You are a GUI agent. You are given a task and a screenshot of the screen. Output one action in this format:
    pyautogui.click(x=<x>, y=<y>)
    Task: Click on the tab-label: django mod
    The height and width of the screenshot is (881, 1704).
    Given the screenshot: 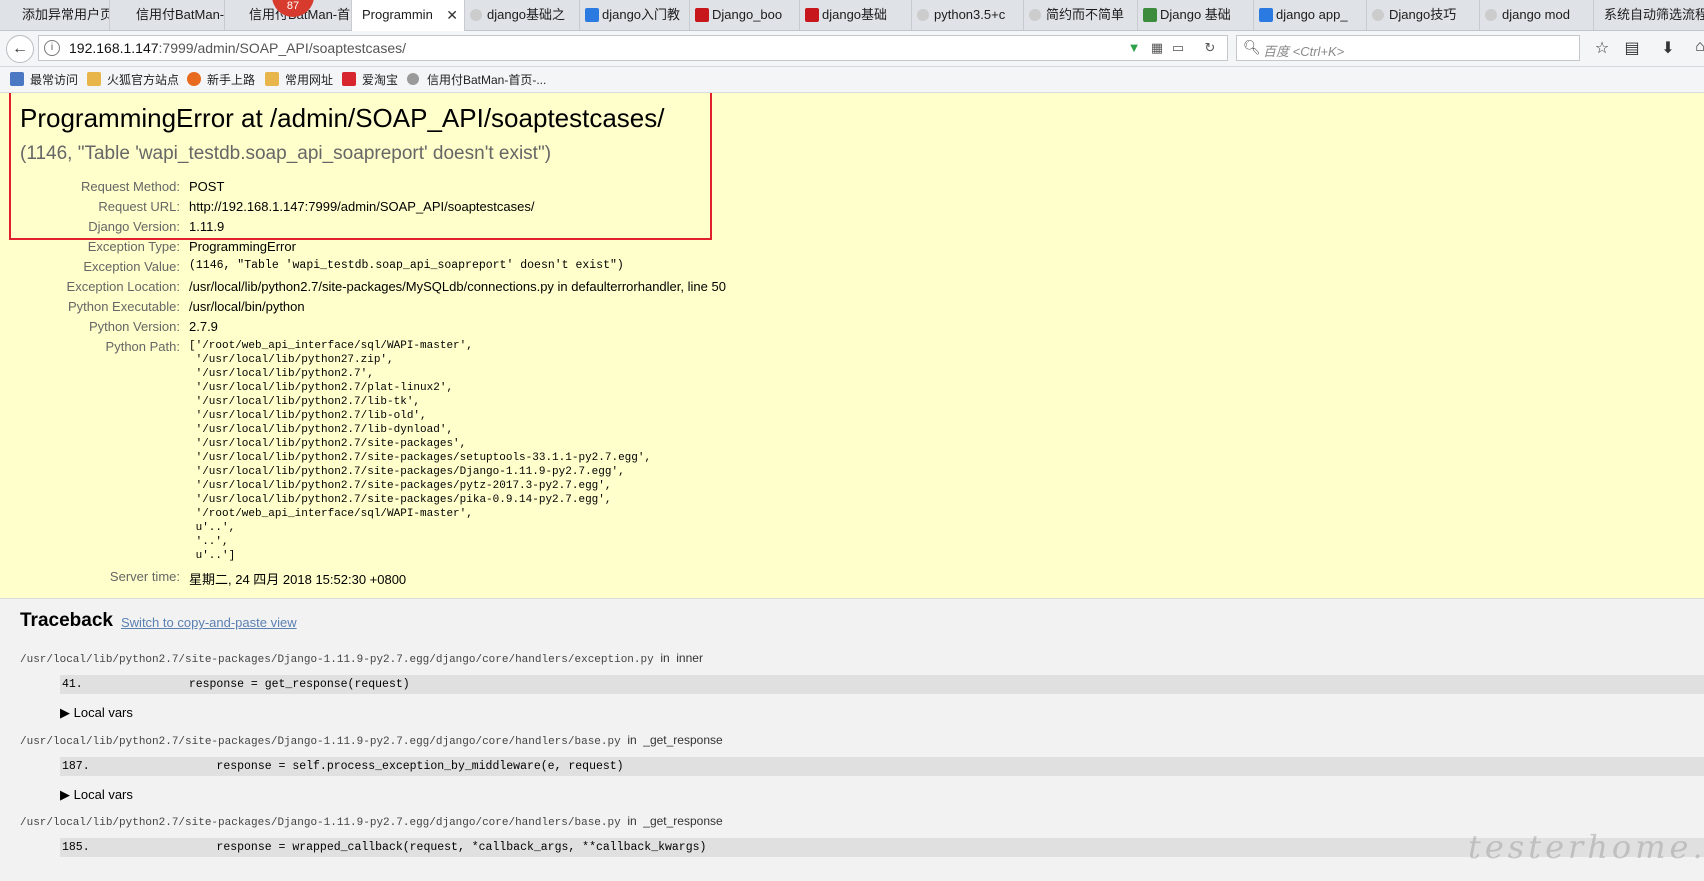 What is the action you would take?
    pyautogui.click(x=1536, y=14)
    